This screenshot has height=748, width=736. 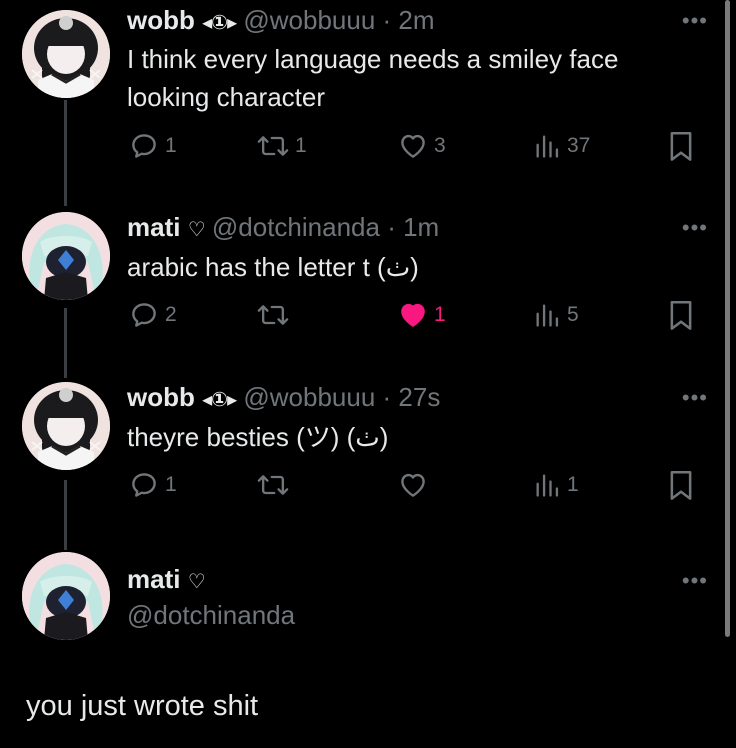 I want to click on tweet-header: wobb ◂①▸ @wobbuuu · 2m, so click(x=281, y=21).